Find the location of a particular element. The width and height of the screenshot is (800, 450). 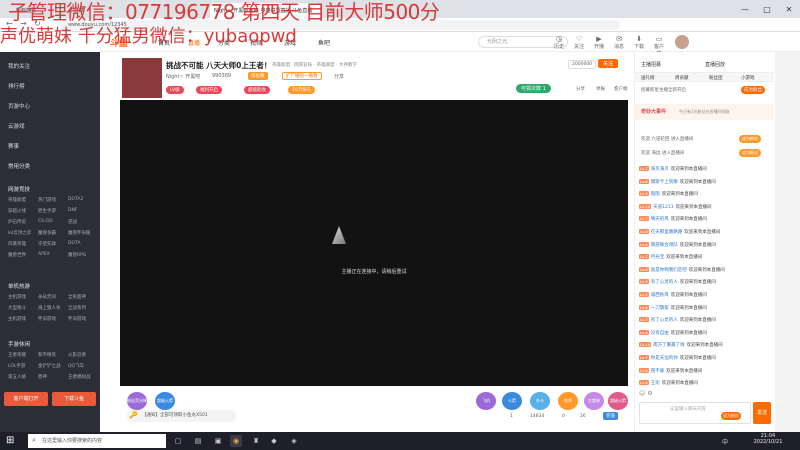

sidebar-category-cell: 英雄联盟 is located at coordinates (17, 200).